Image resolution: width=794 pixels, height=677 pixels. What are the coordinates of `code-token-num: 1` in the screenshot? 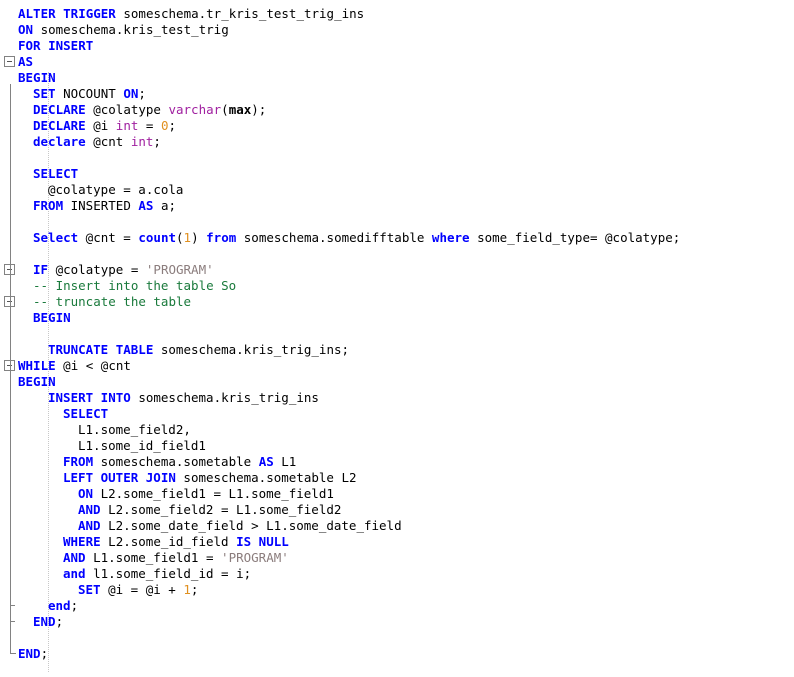 It's located at (187, 237).